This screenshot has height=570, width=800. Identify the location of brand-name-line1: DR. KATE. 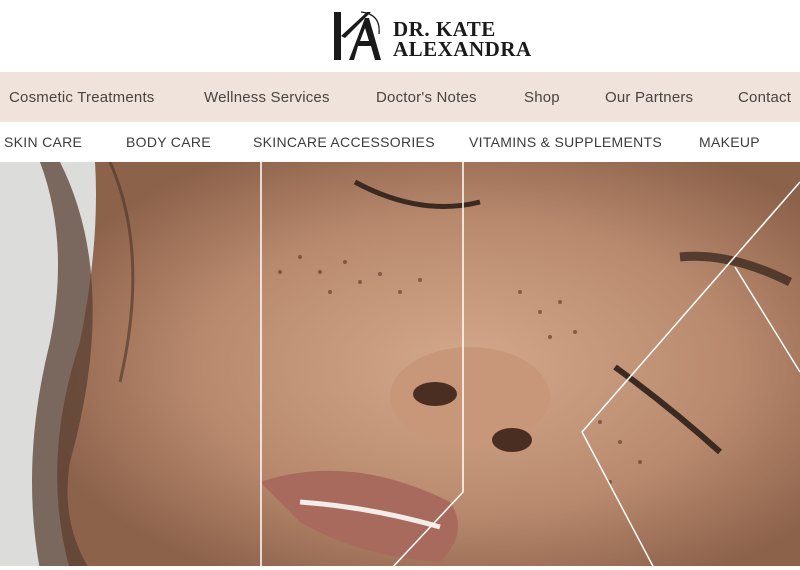
(444, 29).